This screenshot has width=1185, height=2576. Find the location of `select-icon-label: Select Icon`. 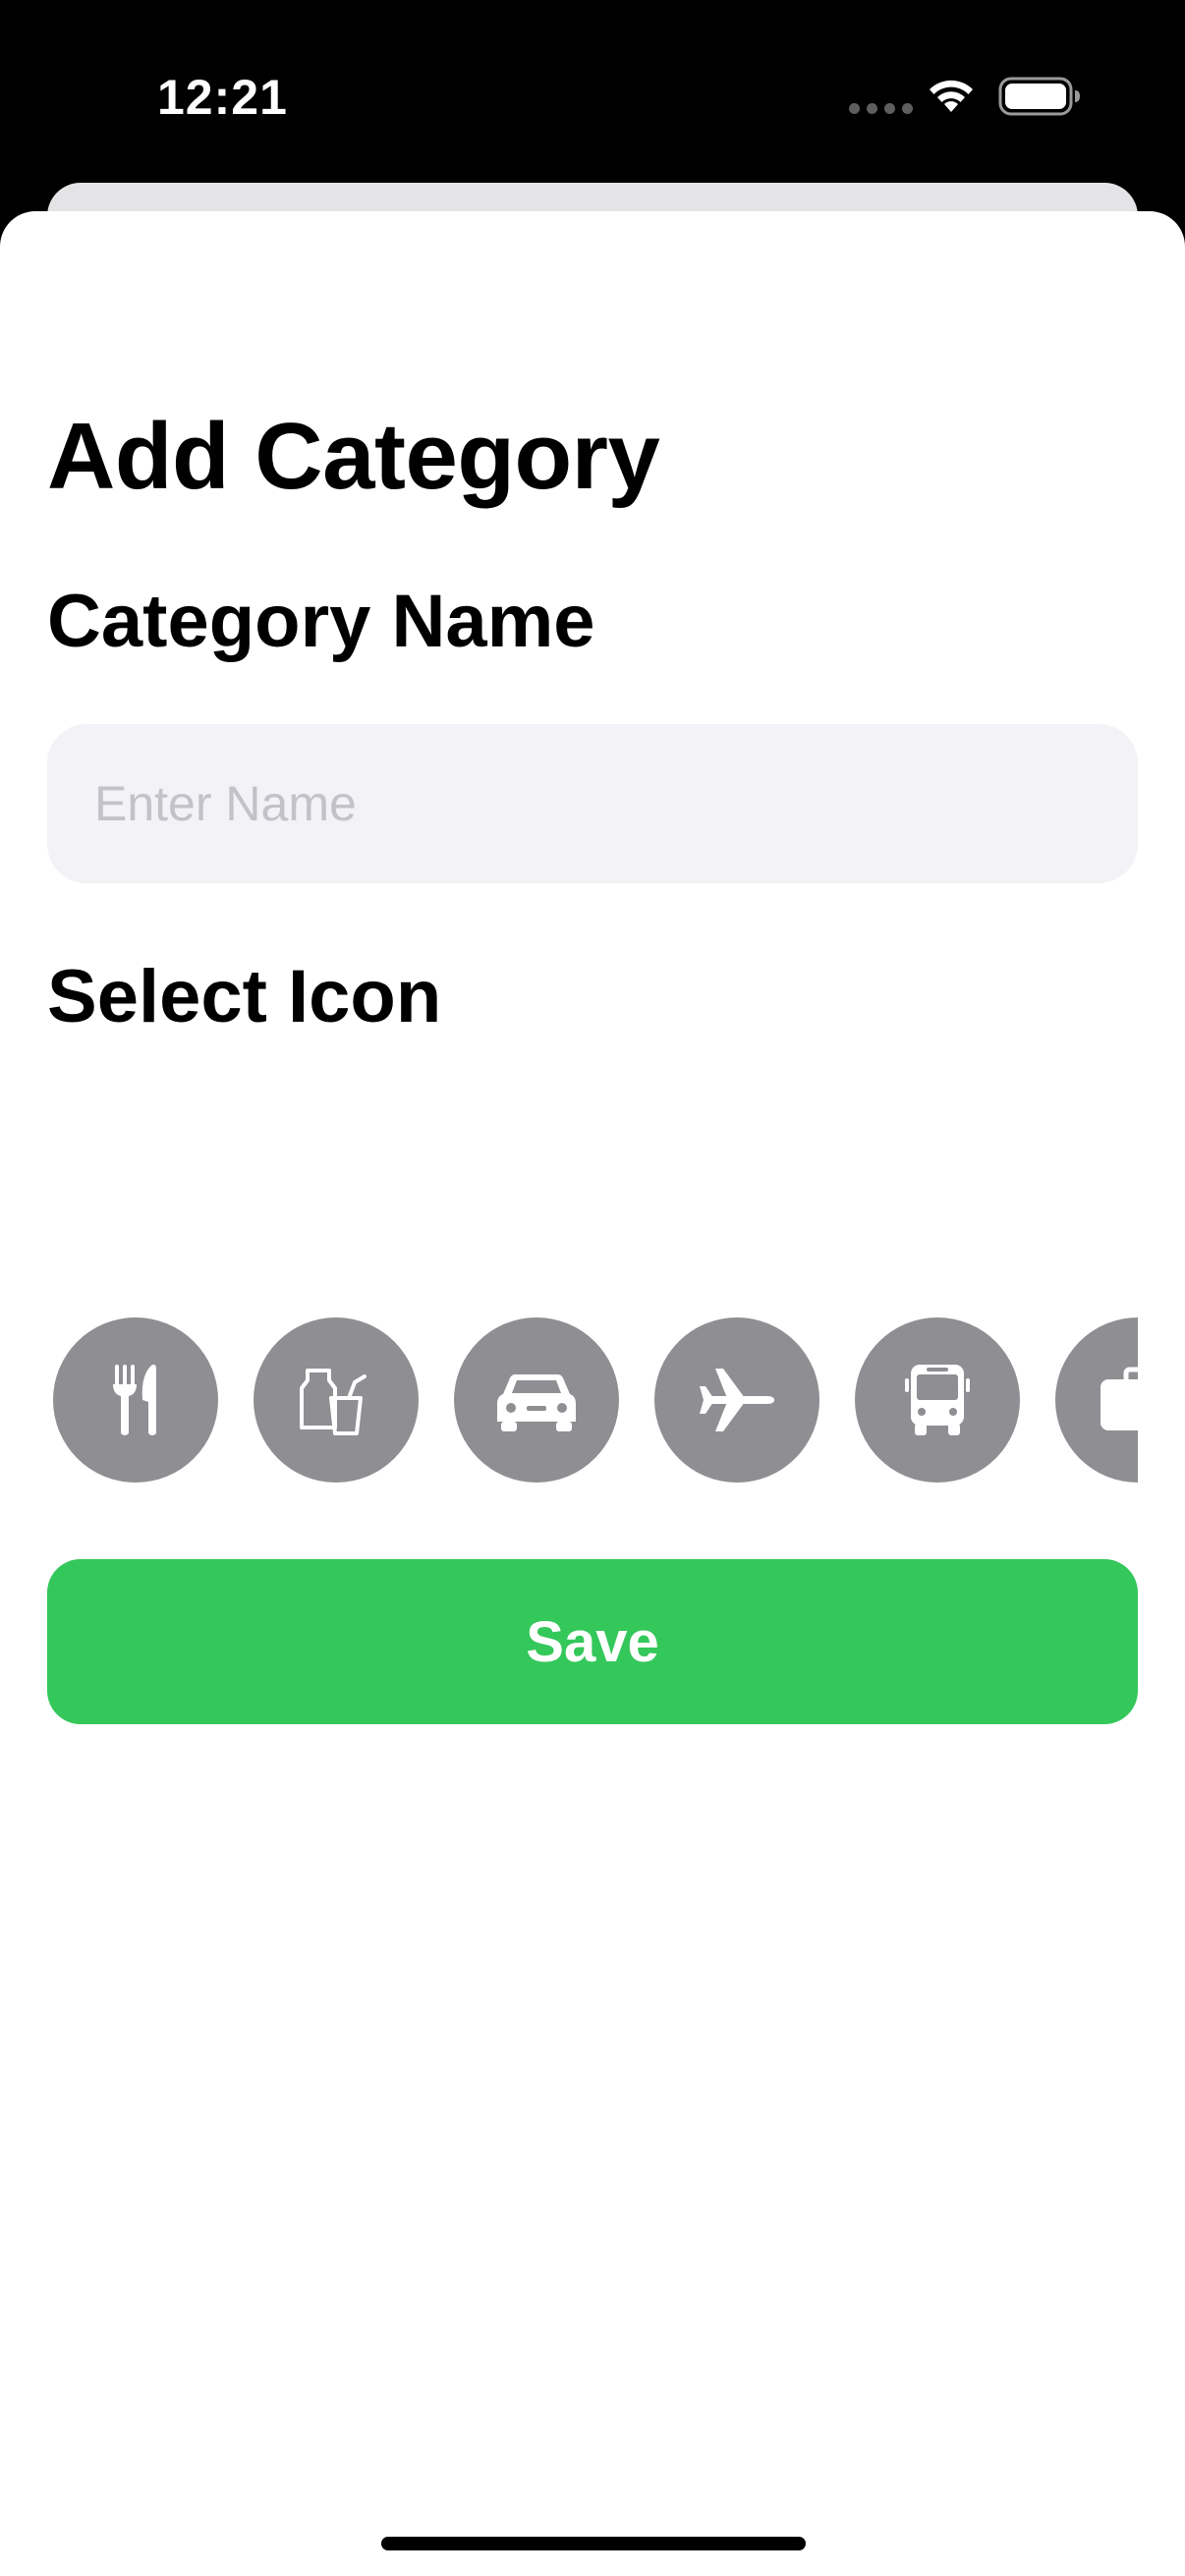

select-icon-label: Select Icon is located at coordinates (245, 996).